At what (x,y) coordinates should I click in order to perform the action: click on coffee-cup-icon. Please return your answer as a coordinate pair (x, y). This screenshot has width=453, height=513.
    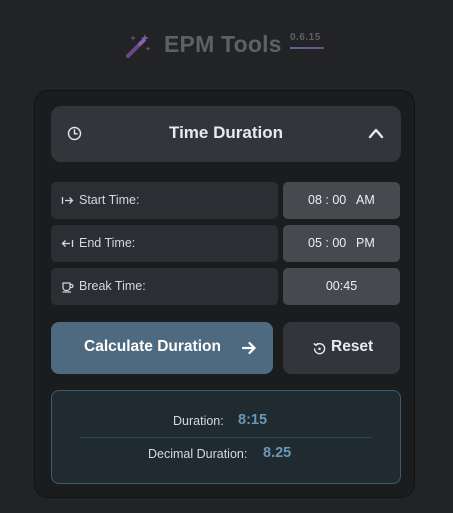
    Looking at the image, I should click on (68, 287).